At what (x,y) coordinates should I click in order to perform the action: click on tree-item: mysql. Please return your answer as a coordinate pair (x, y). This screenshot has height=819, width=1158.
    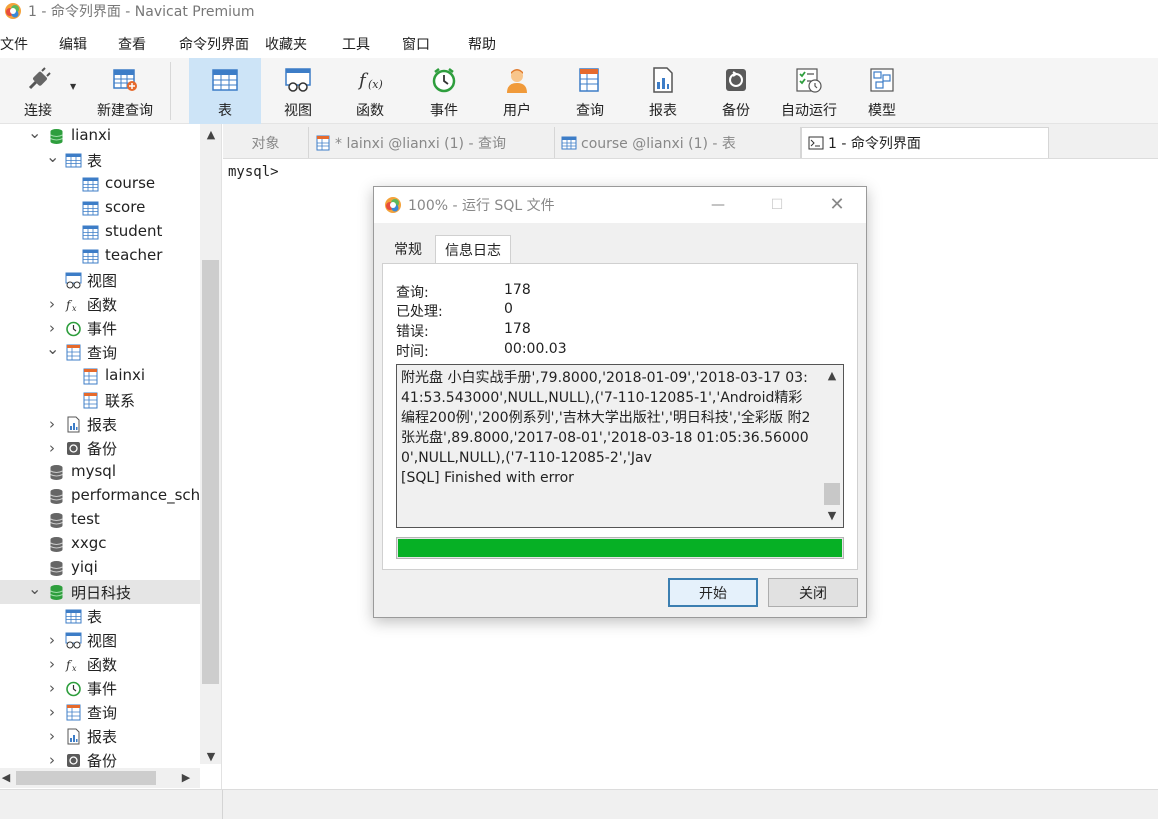
    Looking at the image, I should click on (100, 472).